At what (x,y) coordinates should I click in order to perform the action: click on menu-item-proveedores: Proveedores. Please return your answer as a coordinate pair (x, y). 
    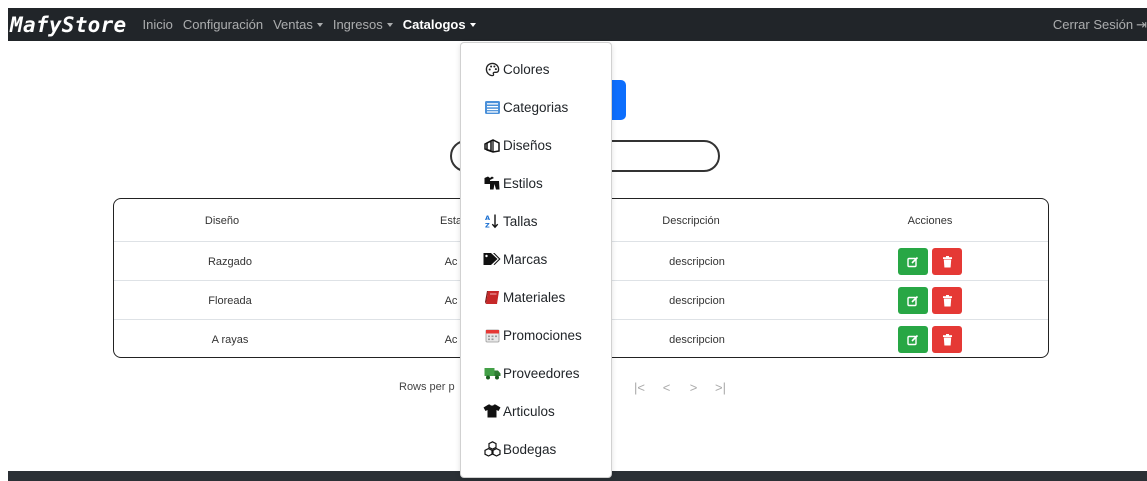
    Looking at the image, I should click on (536, 373).